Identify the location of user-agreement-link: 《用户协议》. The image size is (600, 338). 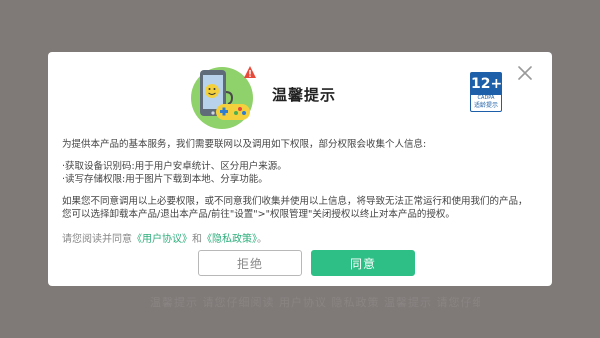
(162, 239).